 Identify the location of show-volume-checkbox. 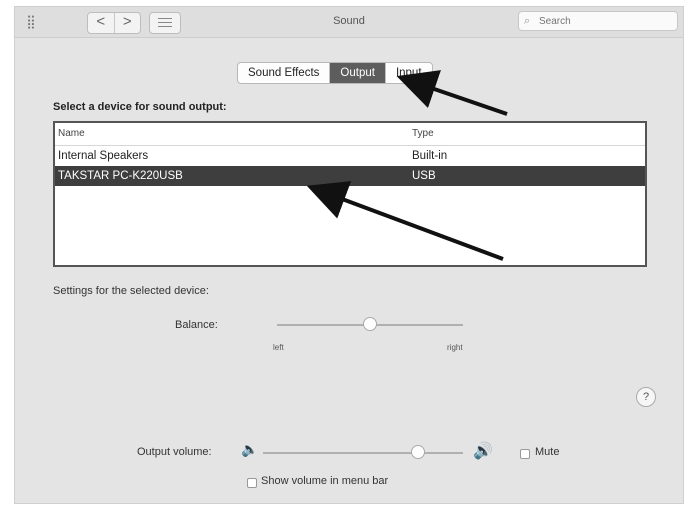
(252, 483).